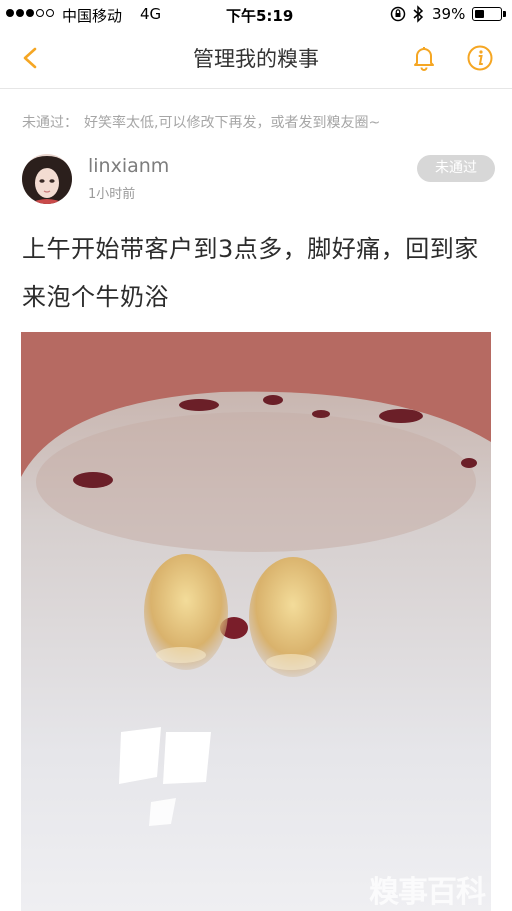  Describe the element at coordinates (489, 14) in the screenshot. I see `battery-icon` at that location.